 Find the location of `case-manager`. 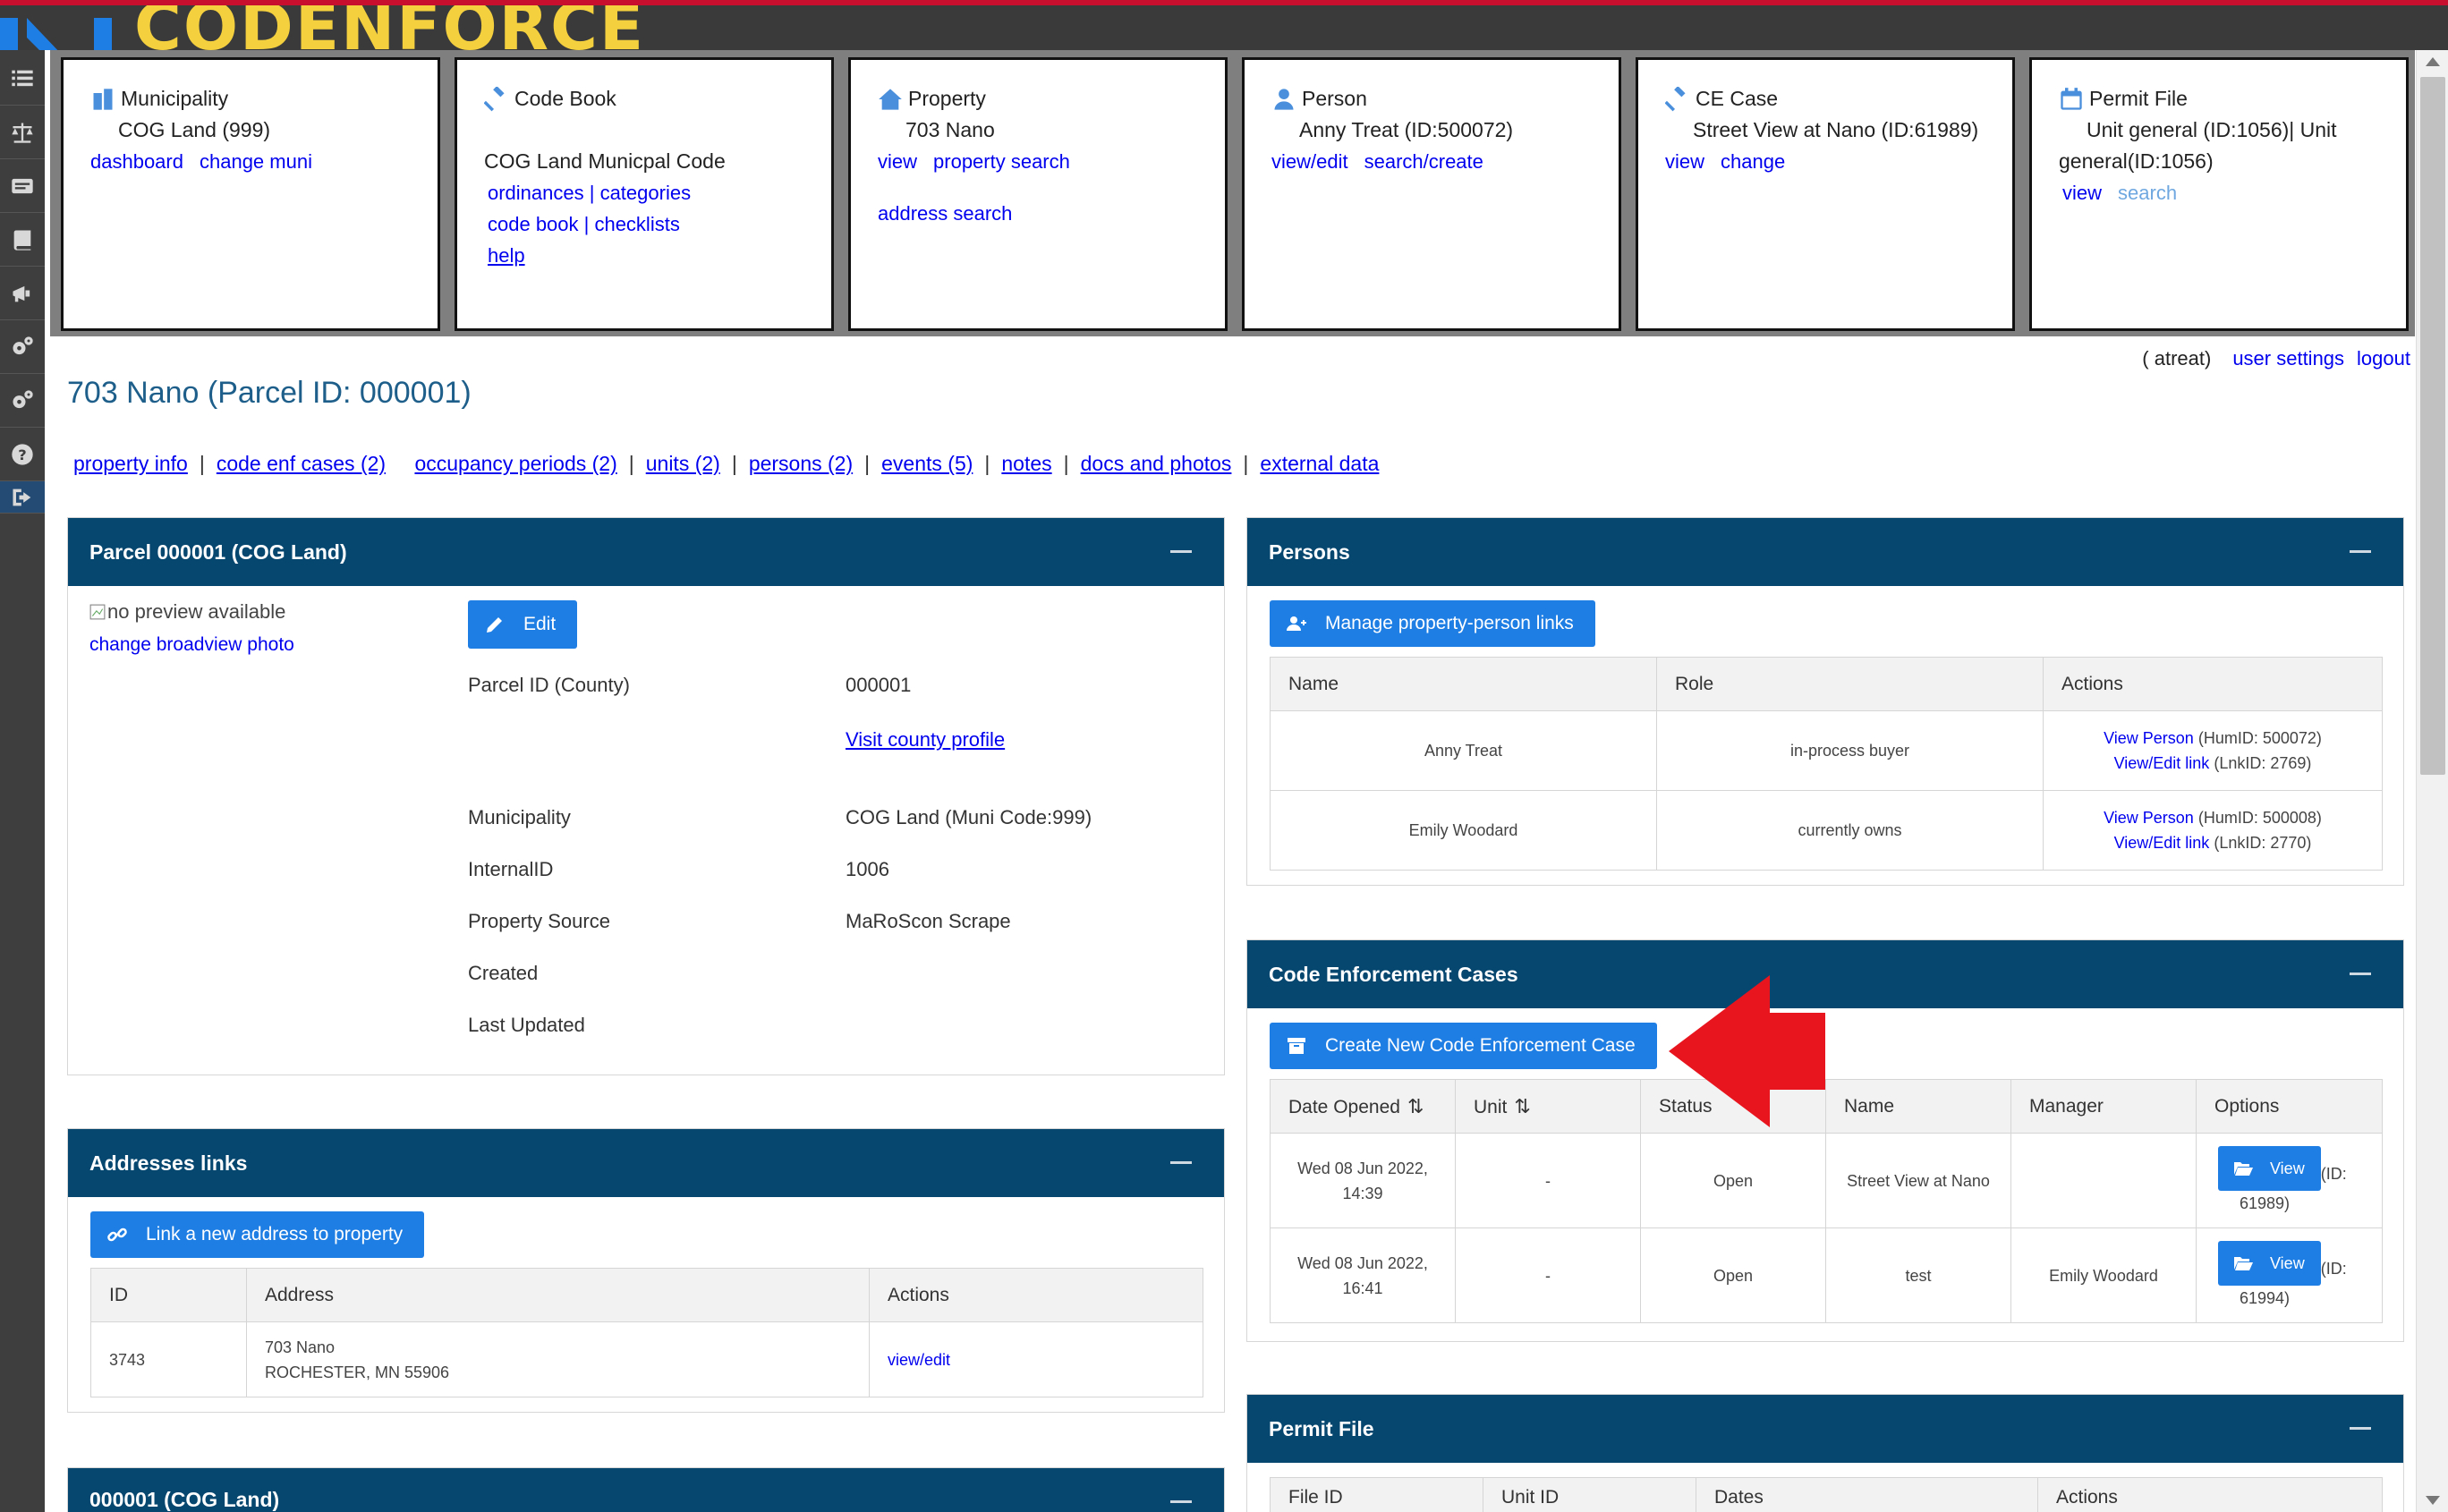

case-manager is located at coordinates (2103, 1180).